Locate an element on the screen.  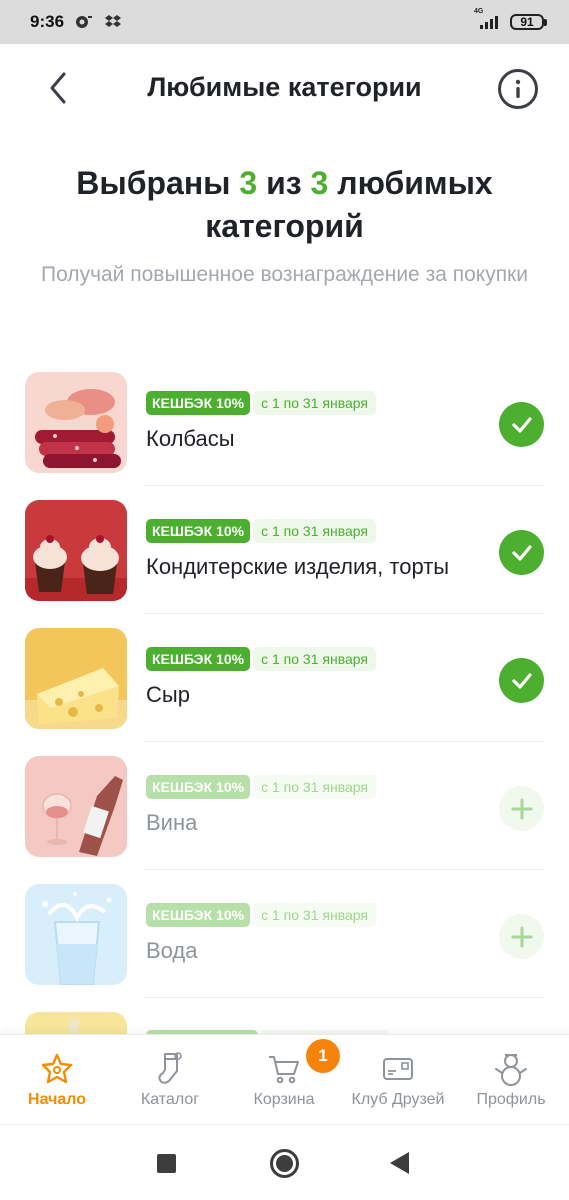
battery-icon: 91 is located at coordinates (528, 22).